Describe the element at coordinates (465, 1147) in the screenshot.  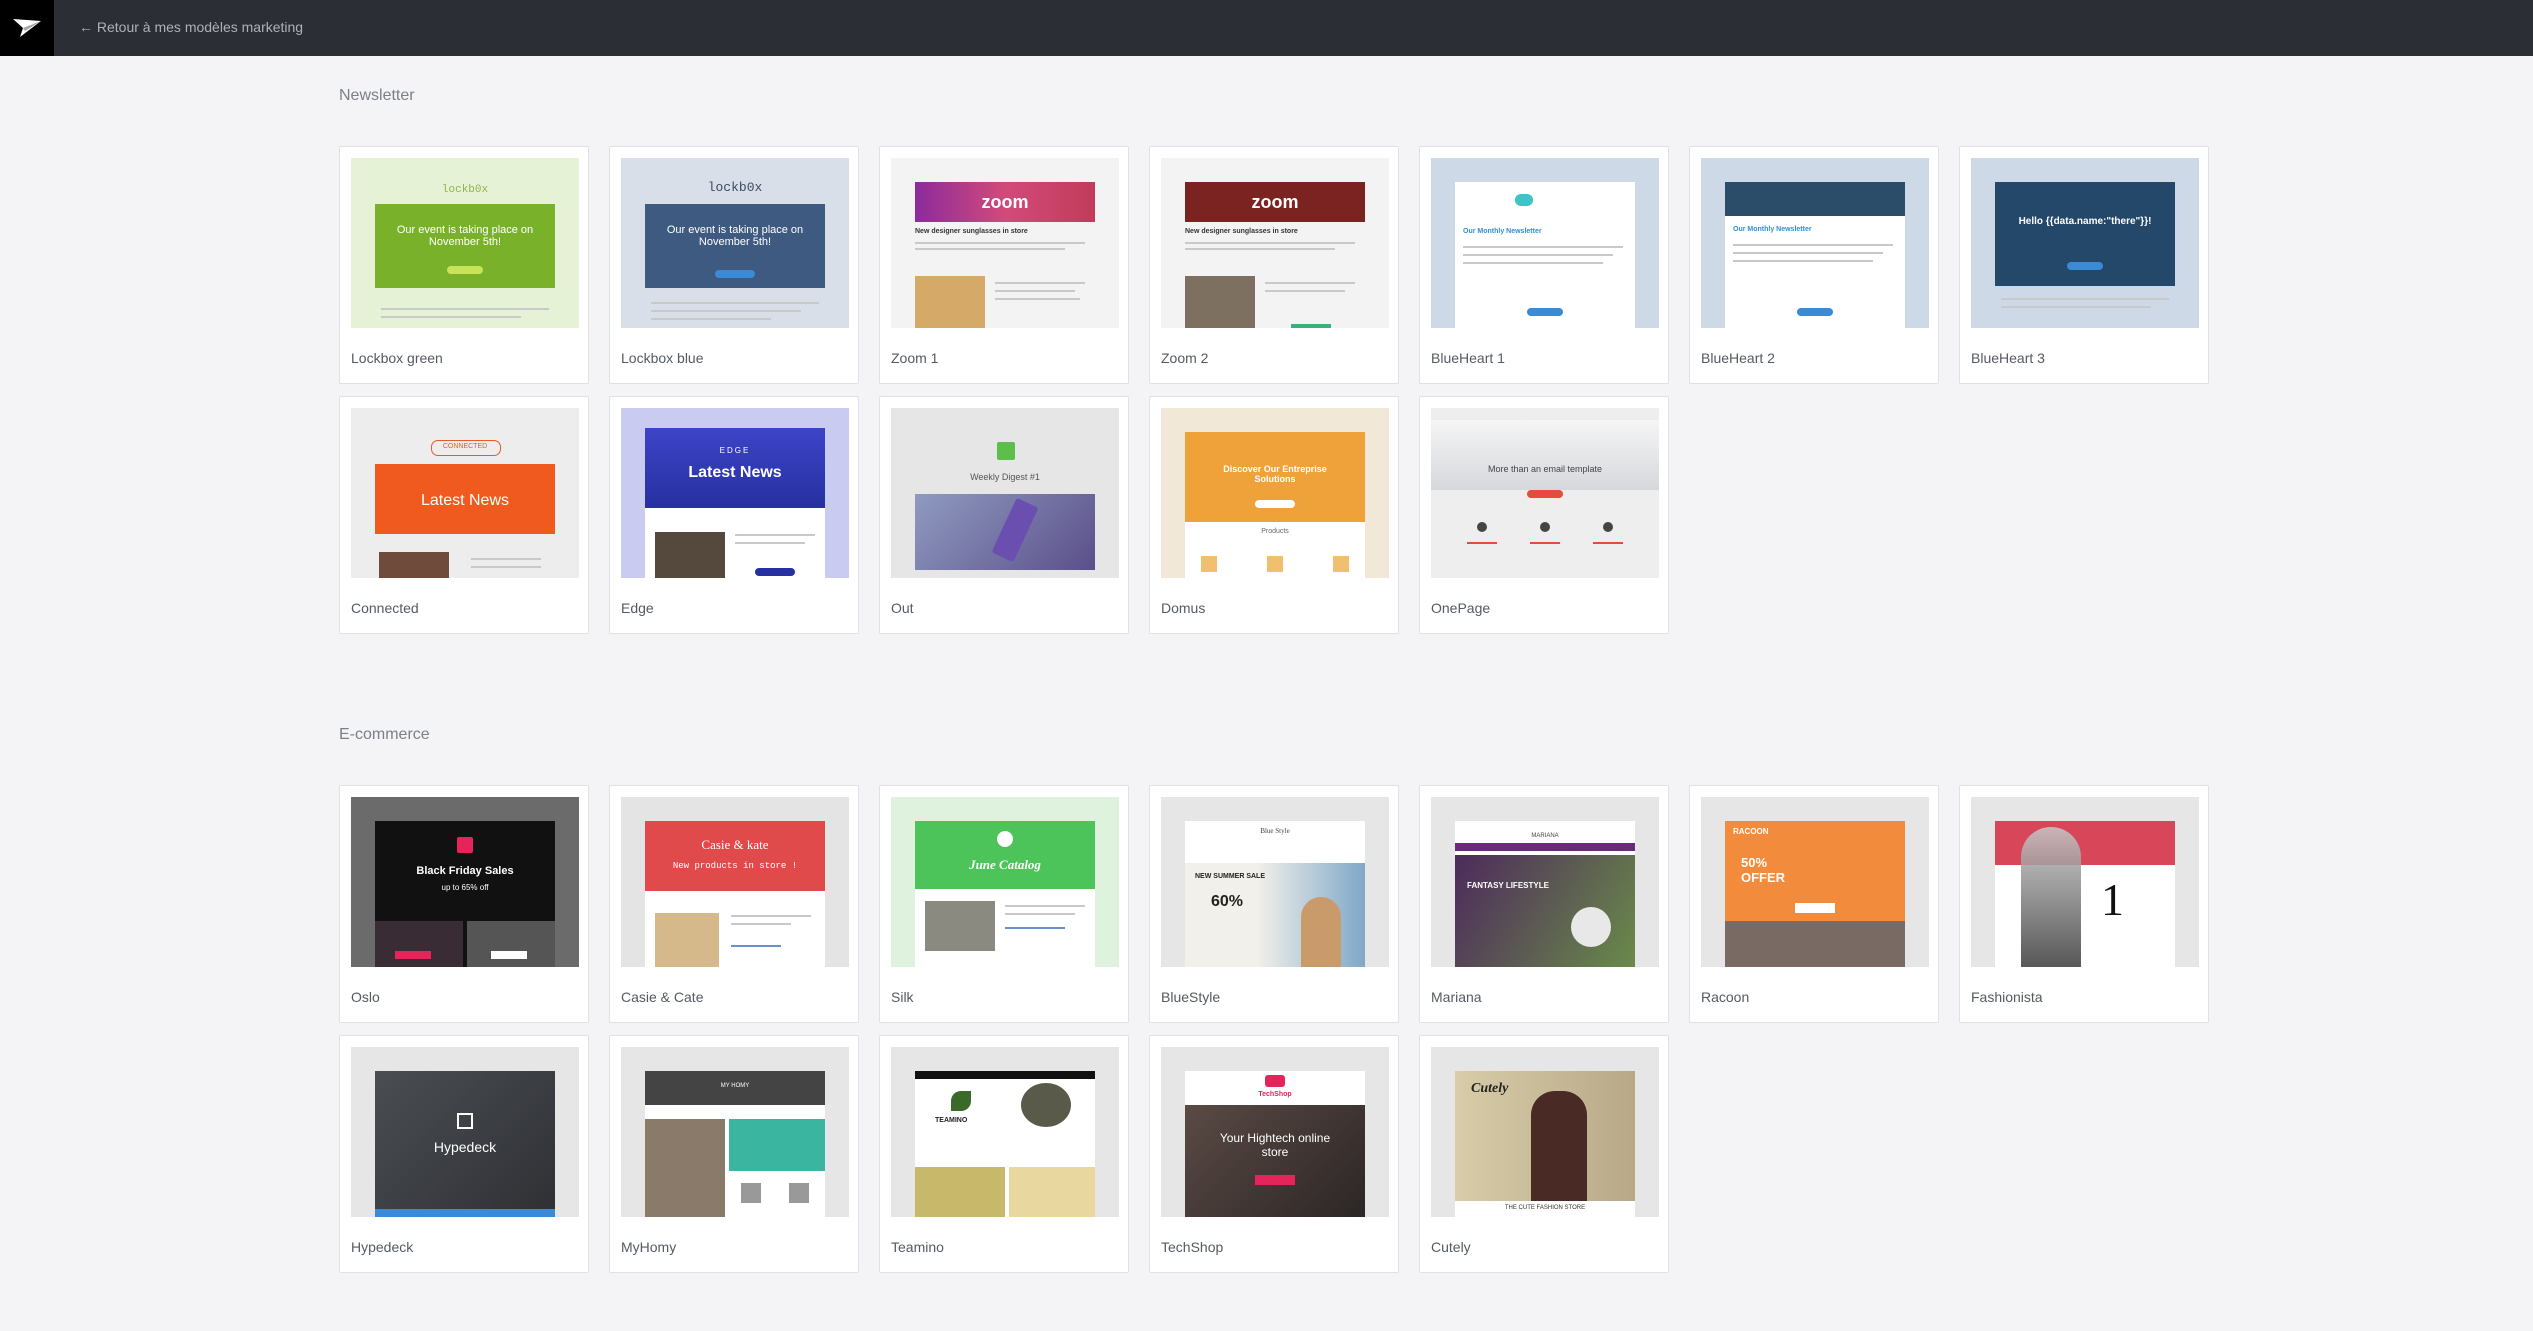
I see `thumb-headline: Hypedeck` at that location.